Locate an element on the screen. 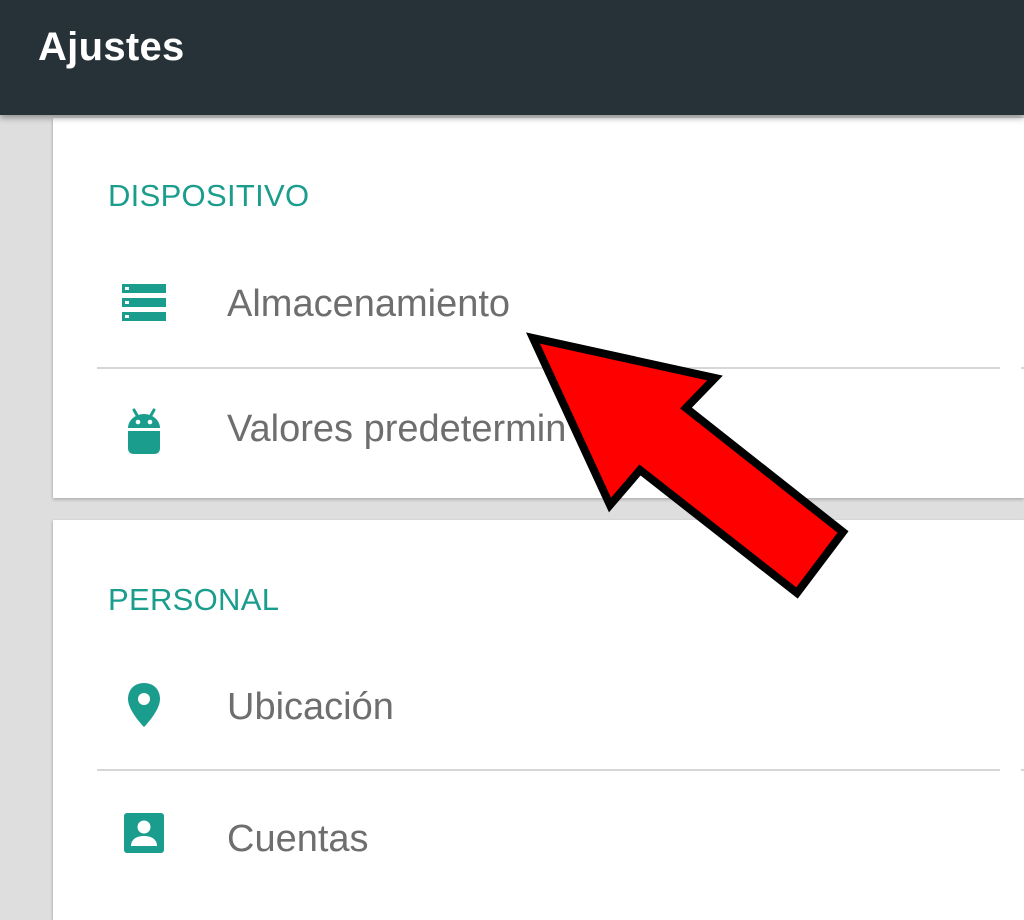  storage-icon is located at coordinates (144, 302).